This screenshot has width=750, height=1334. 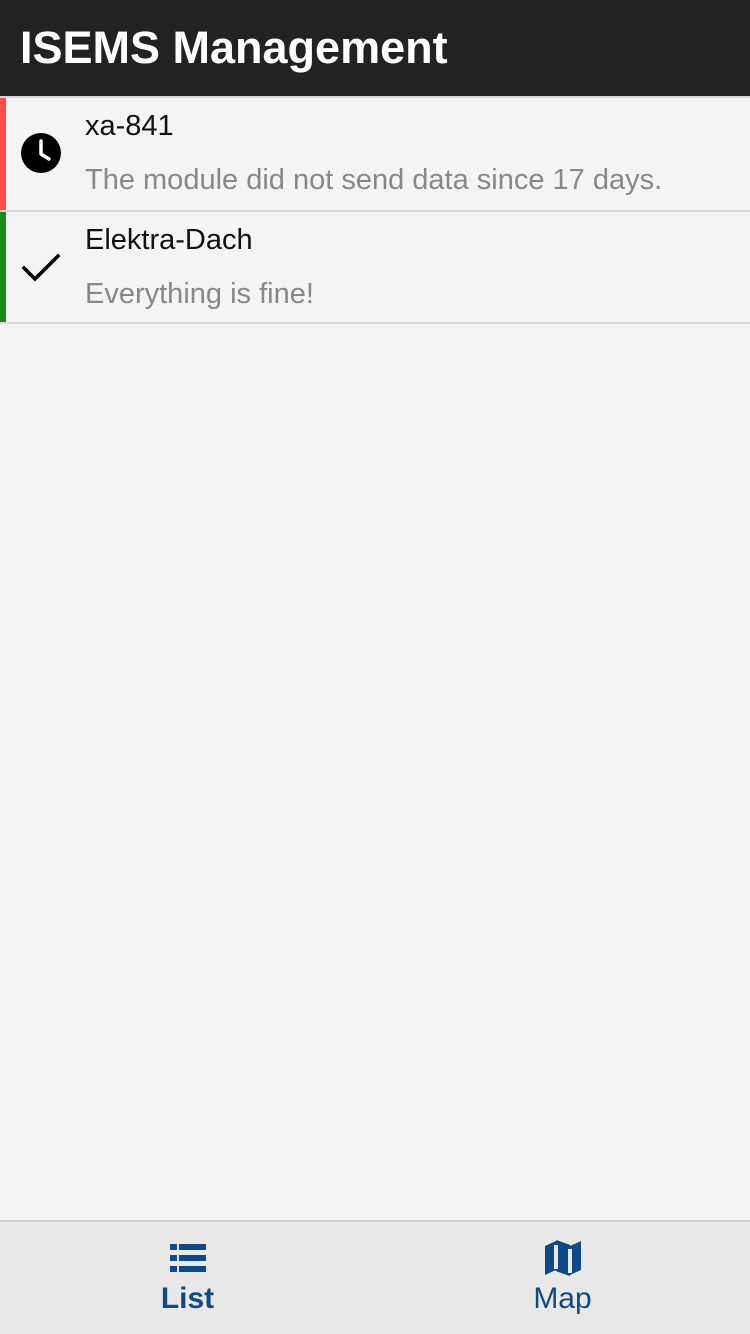 What do you see at coordinates (199, 294) in the screenshot?
I see `module-status-message: Everything is fine!` at bounding box center [199, 294].